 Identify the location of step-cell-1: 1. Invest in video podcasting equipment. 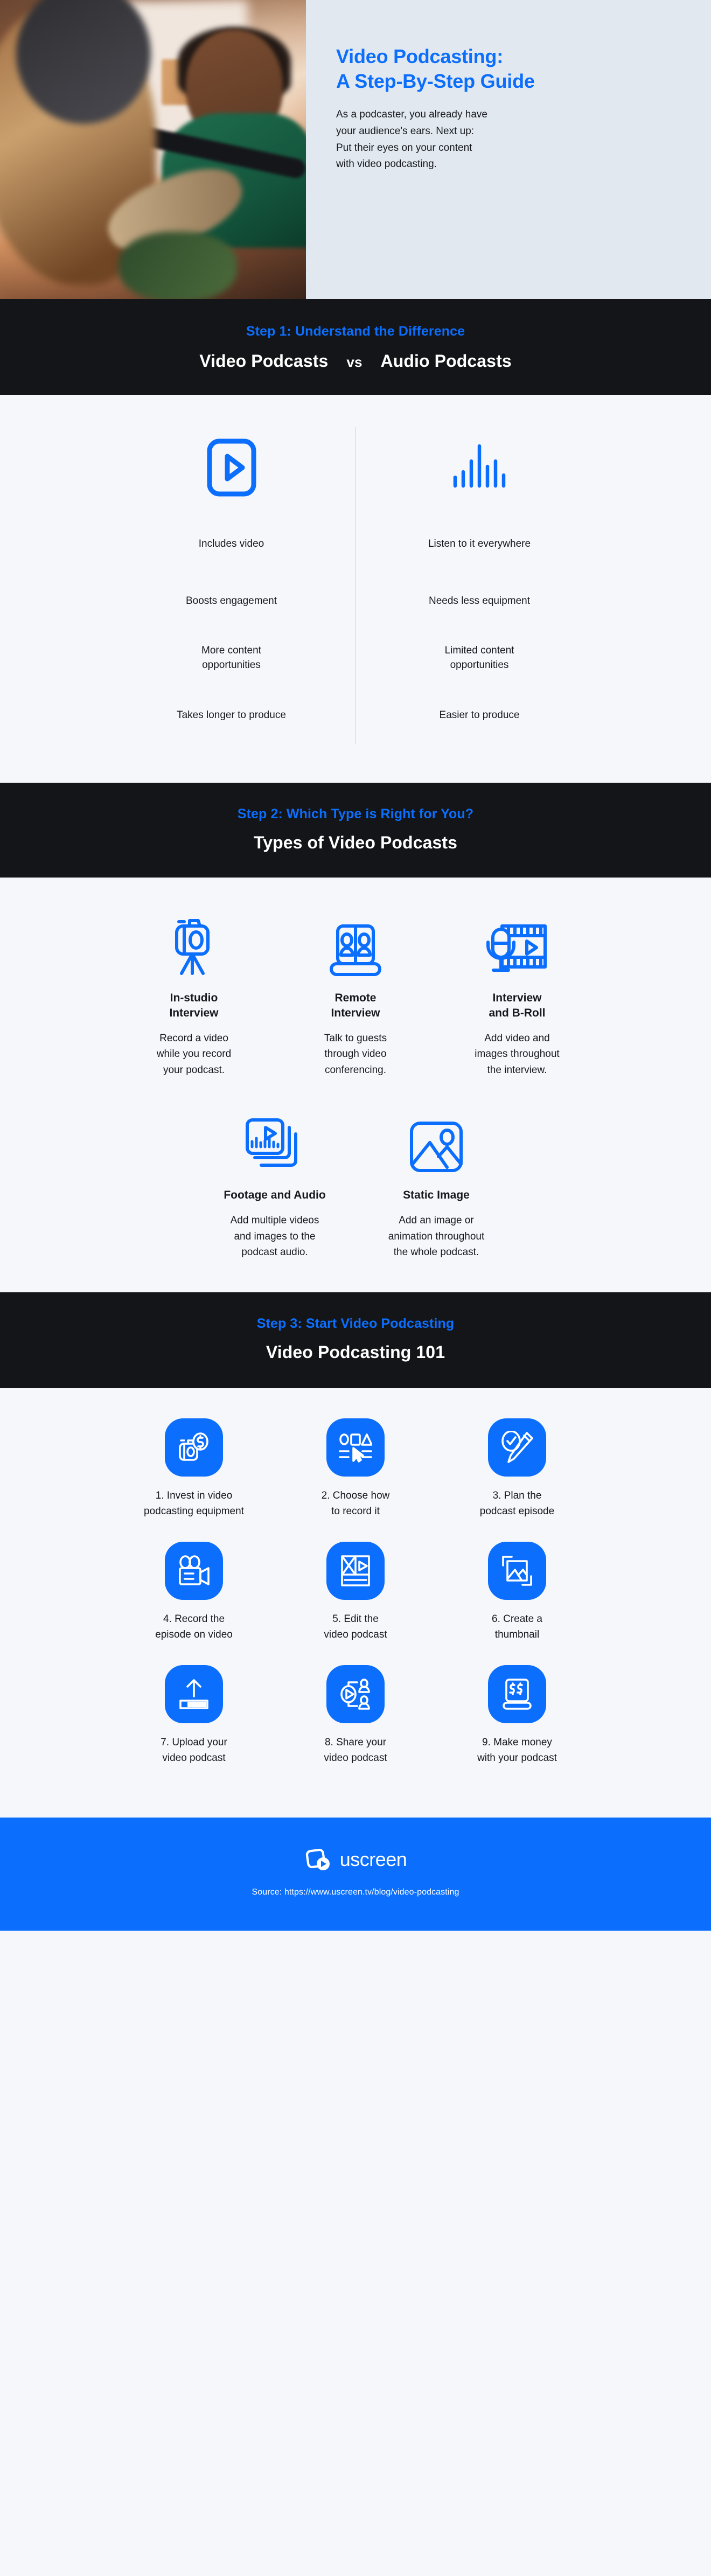
(194, 1469).